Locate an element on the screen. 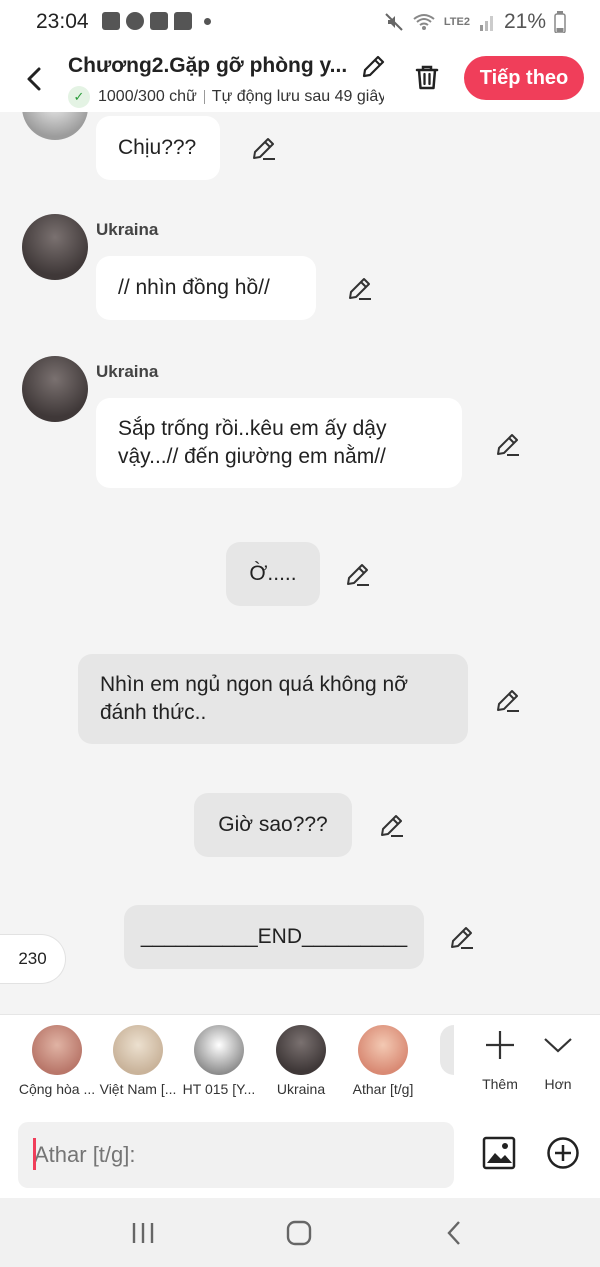  home-icon is located at coordinates (299, 1233).